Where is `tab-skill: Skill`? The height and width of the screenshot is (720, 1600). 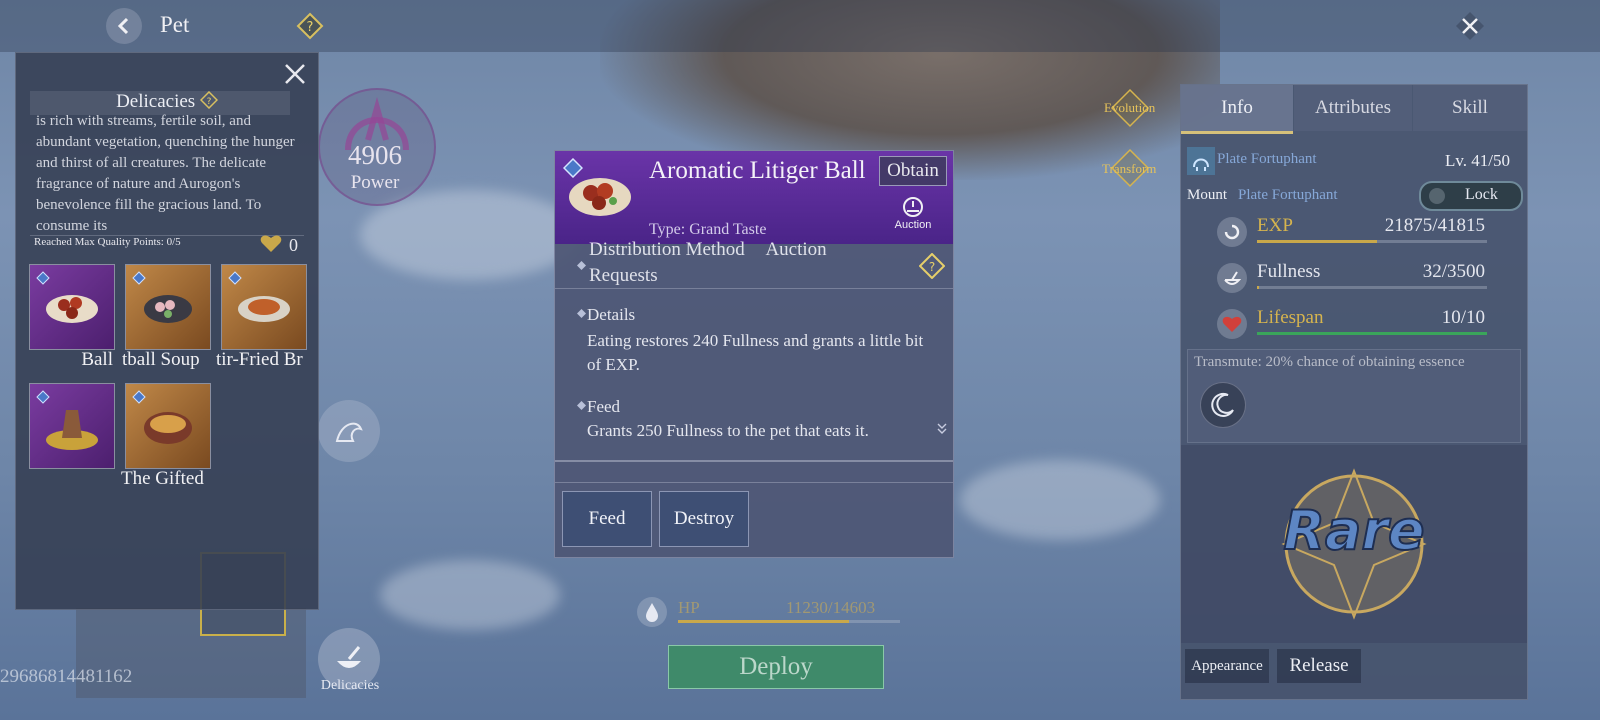 tab-skill: Skill is located at coordinates (1470, 108).